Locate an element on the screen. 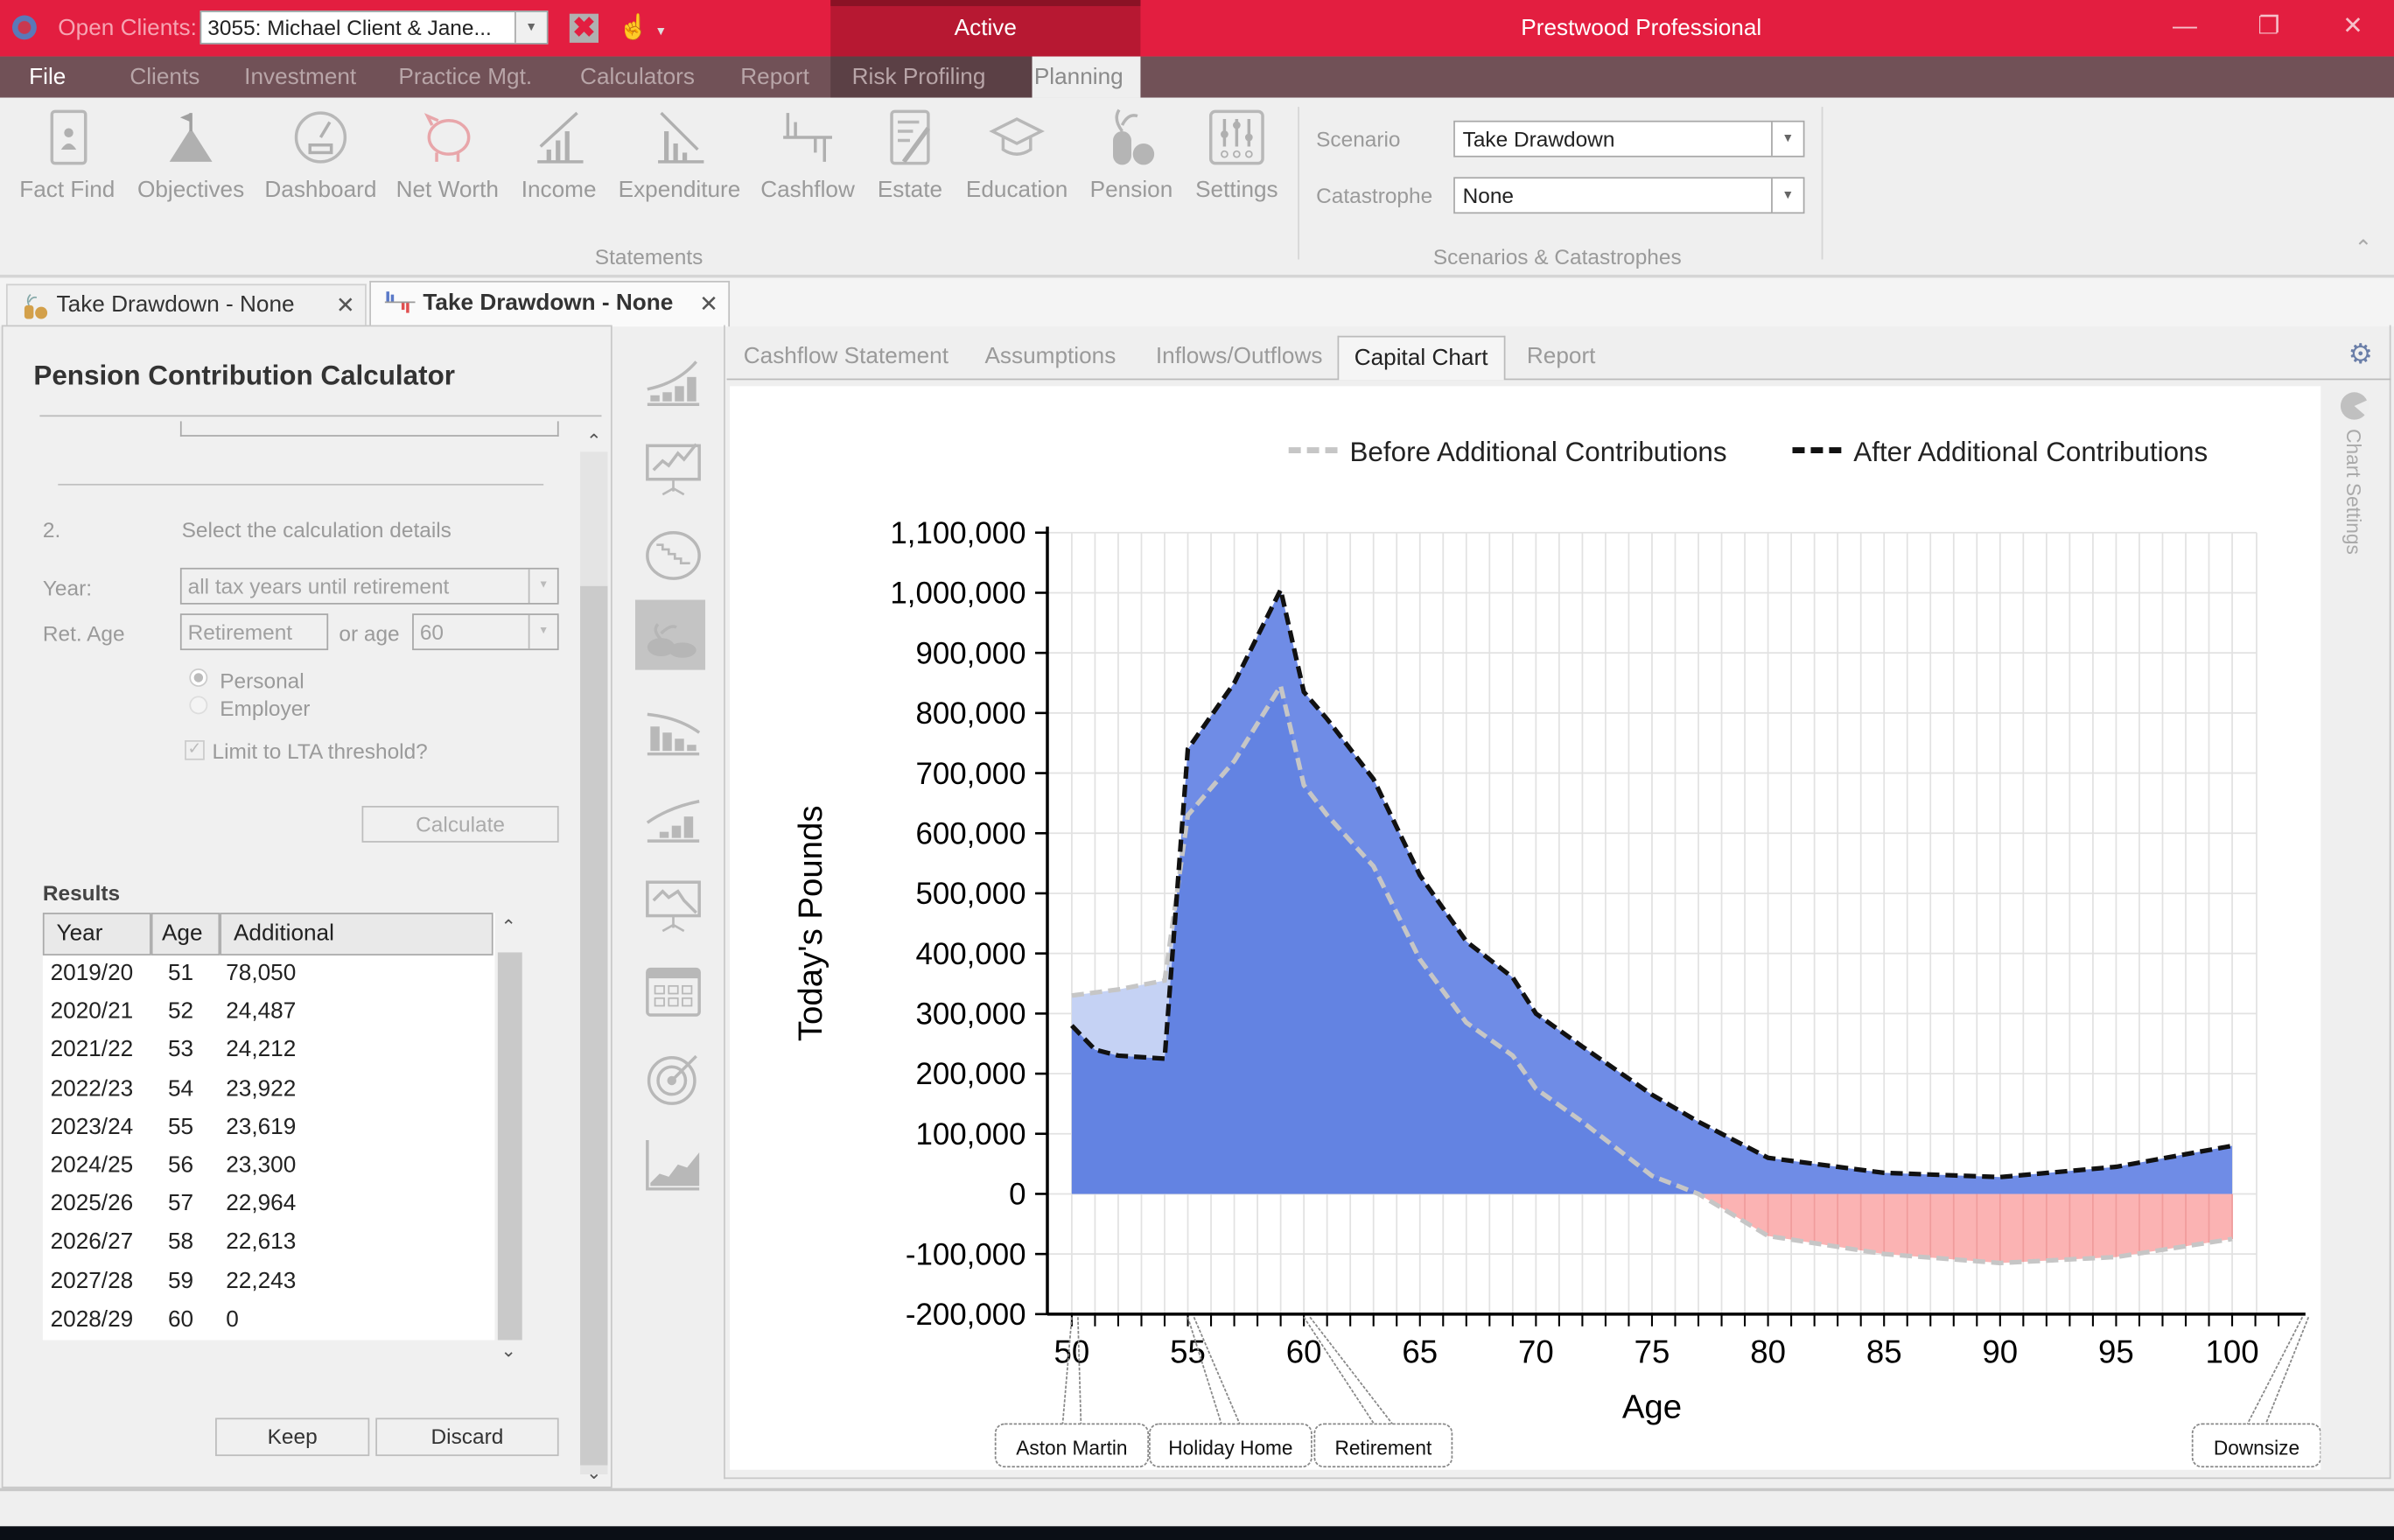 The height and width of the screenshot is (1540, 2394). menu-investment: Investment is located at coordinates (300, 77).